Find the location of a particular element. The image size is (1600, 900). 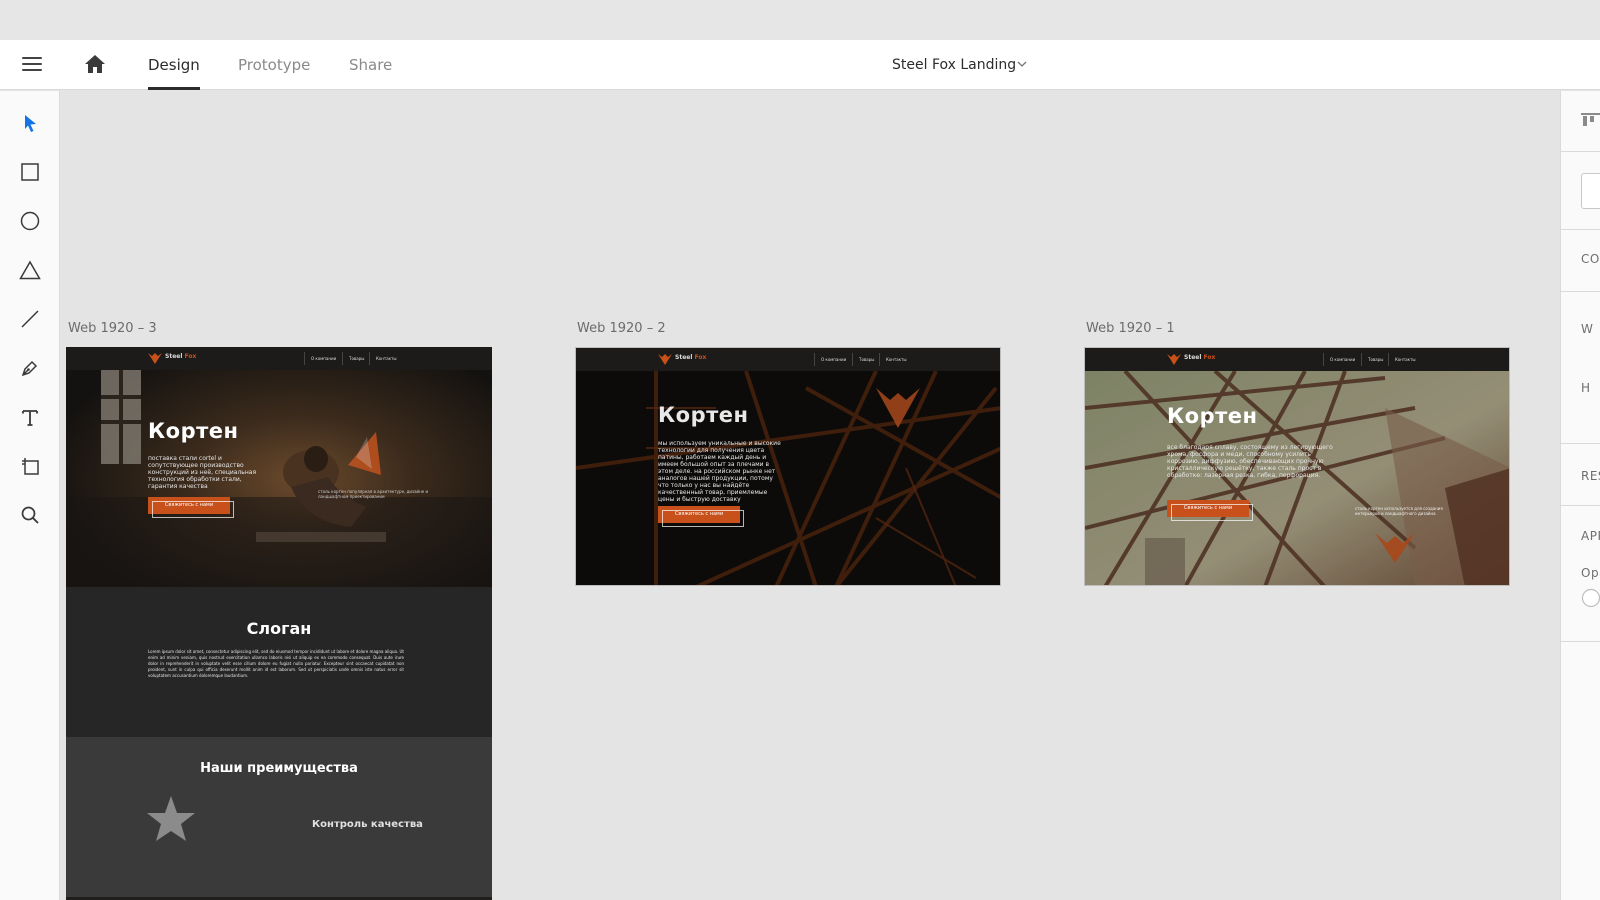

artboard-label: Web 1920 – 1 is located at coordinates (1130, 328).